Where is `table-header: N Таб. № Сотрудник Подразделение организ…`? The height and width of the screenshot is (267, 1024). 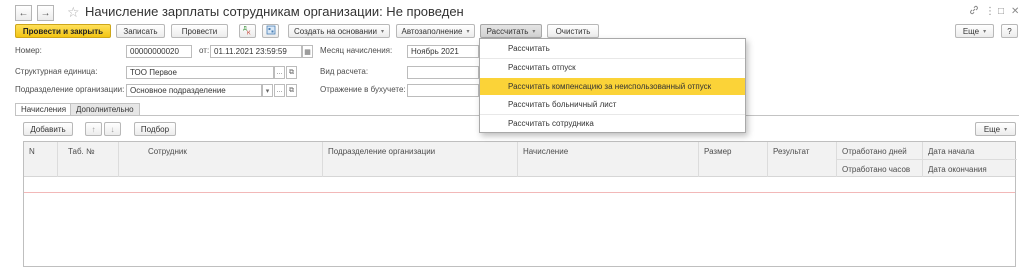 table-header: N Таб. № Сотрудник Подразделение организ… is located at coordinates (520, 159).